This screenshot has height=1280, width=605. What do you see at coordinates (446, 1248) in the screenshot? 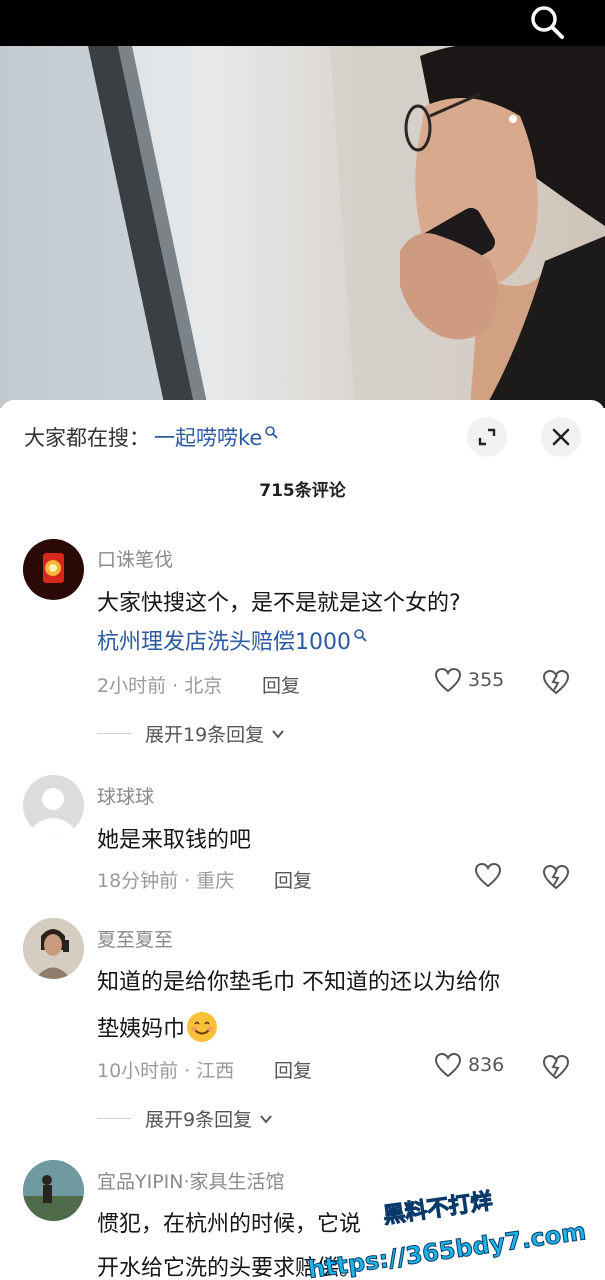
I see `watermark-line-2: https://365bdy7.com` at bounding box center [446, 1248].